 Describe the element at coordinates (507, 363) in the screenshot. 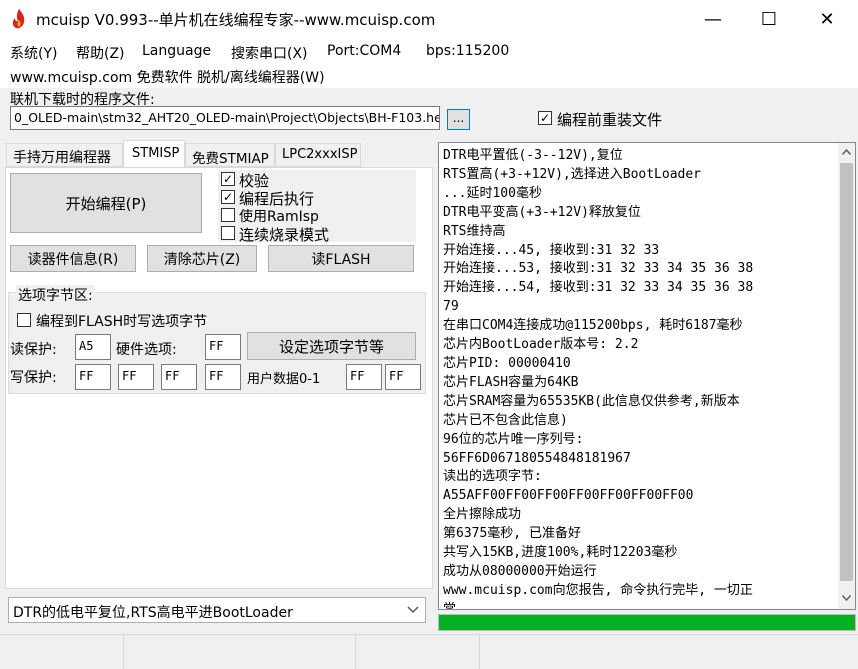

I see `log-line: 芯片PID: 00000410` at that location.